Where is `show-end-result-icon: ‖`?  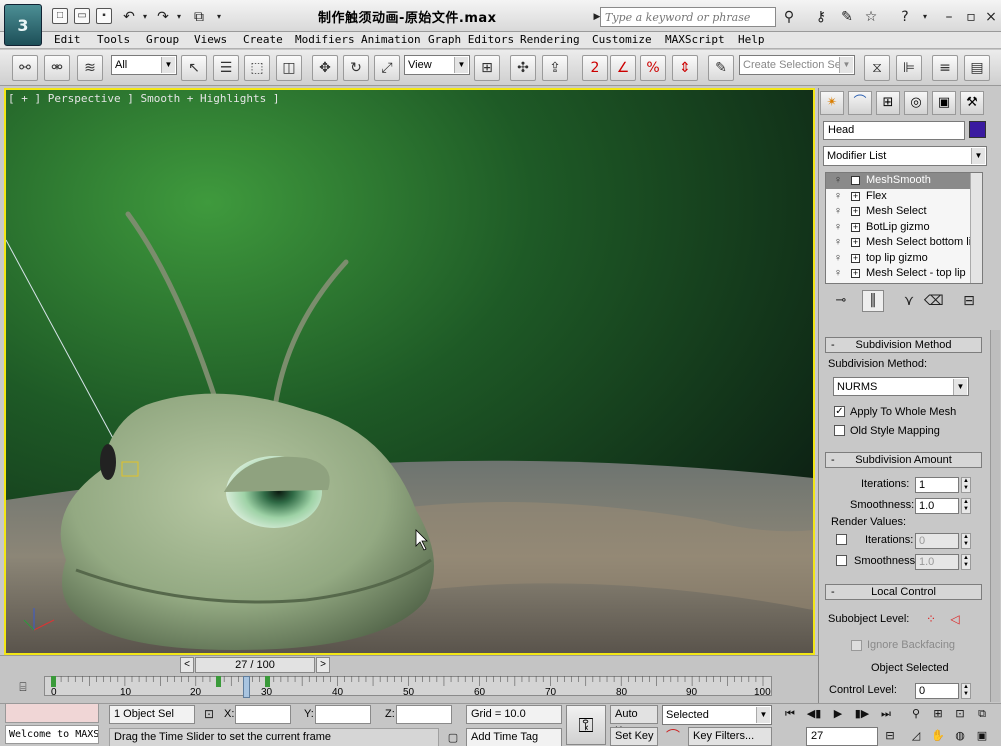 show-end-result-icon: ‖ is located at coordinates (873, 301).